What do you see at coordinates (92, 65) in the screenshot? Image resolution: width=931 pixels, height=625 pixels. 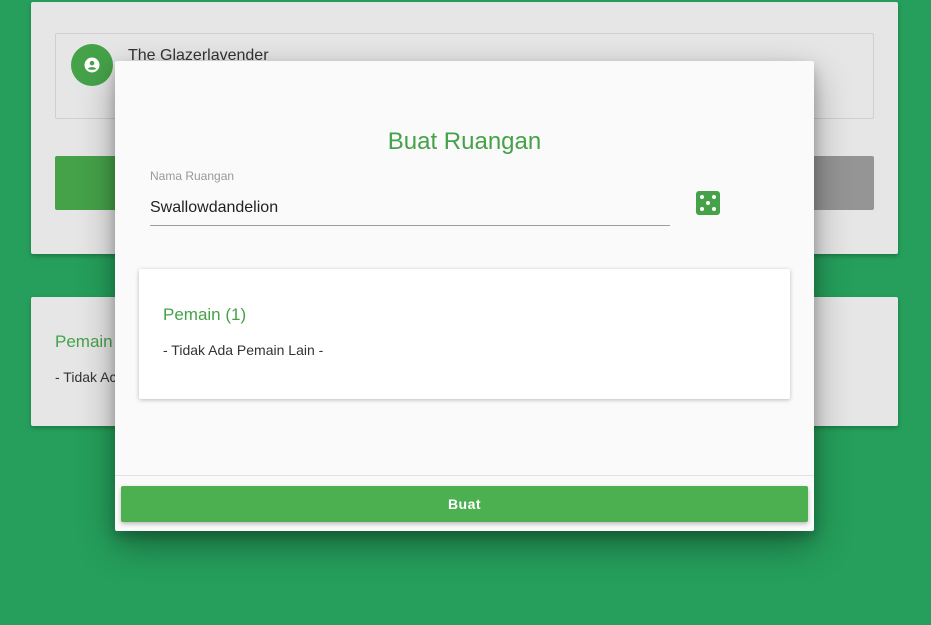 I see `account-circle-icon` at bounding box center [92, 65].